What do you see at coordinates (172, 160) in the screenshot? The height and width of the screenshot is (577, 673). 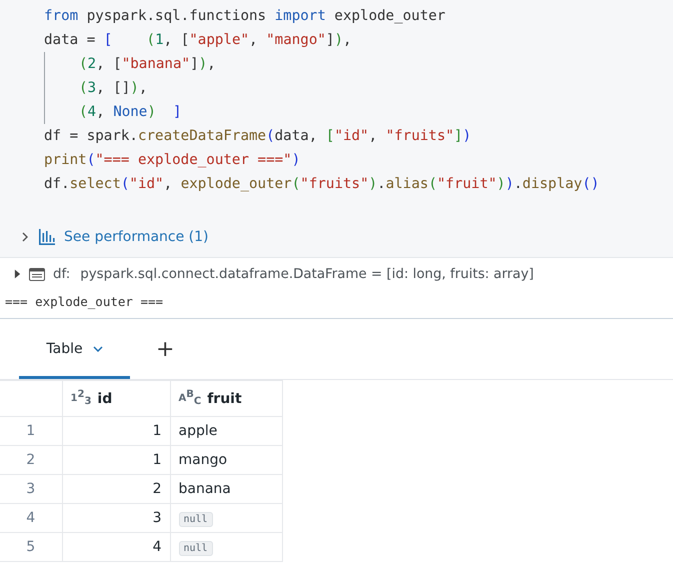 I see `code-line: print("=== explode_outer ===")` at bounding box center [172, 160].